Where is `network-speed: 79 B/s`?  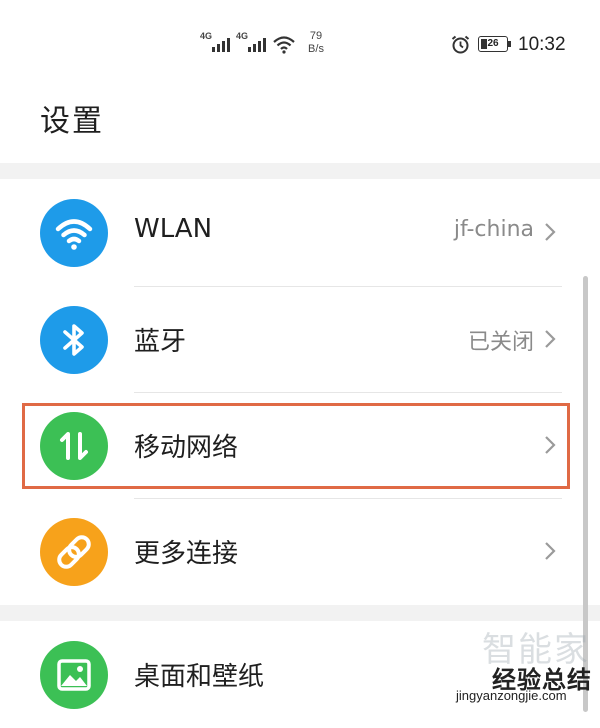
network-speed: 79 B/s is located at coordinates (316, 43).